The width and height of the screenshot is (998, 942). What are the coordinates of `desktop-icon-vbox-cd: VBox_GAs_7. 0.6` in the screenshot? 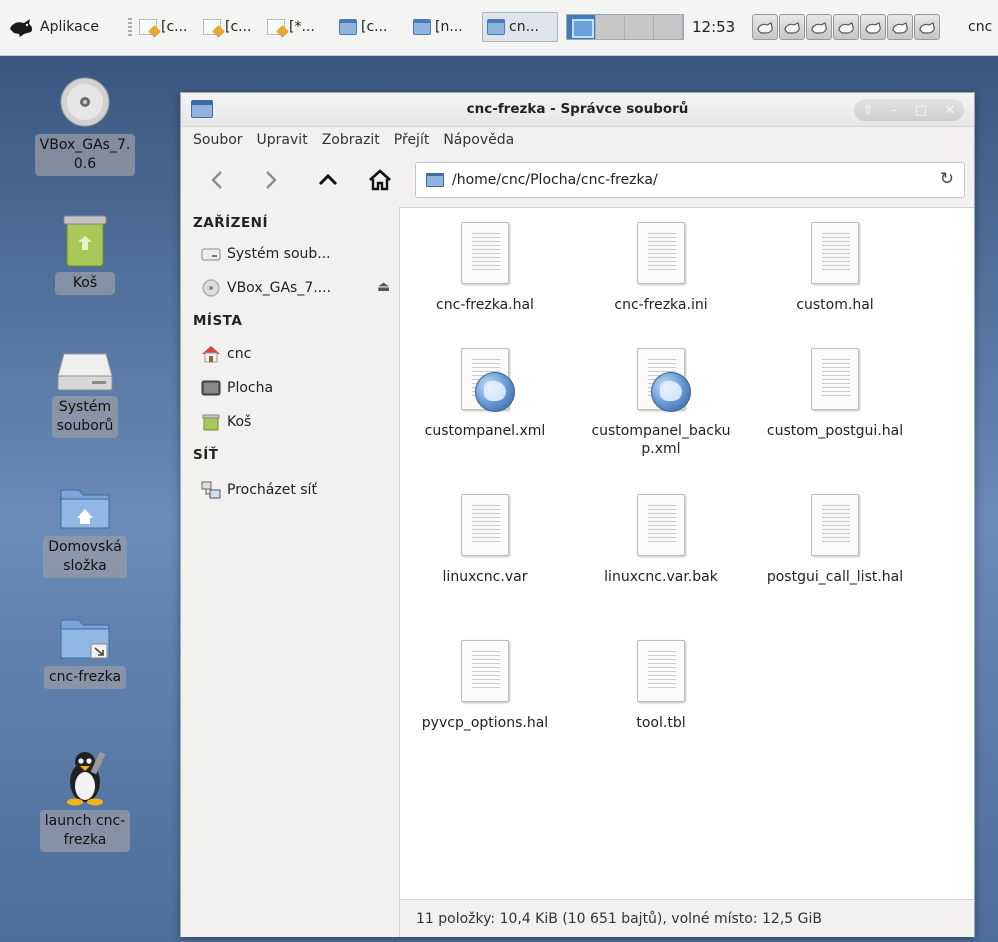 It's located at (85, 125).